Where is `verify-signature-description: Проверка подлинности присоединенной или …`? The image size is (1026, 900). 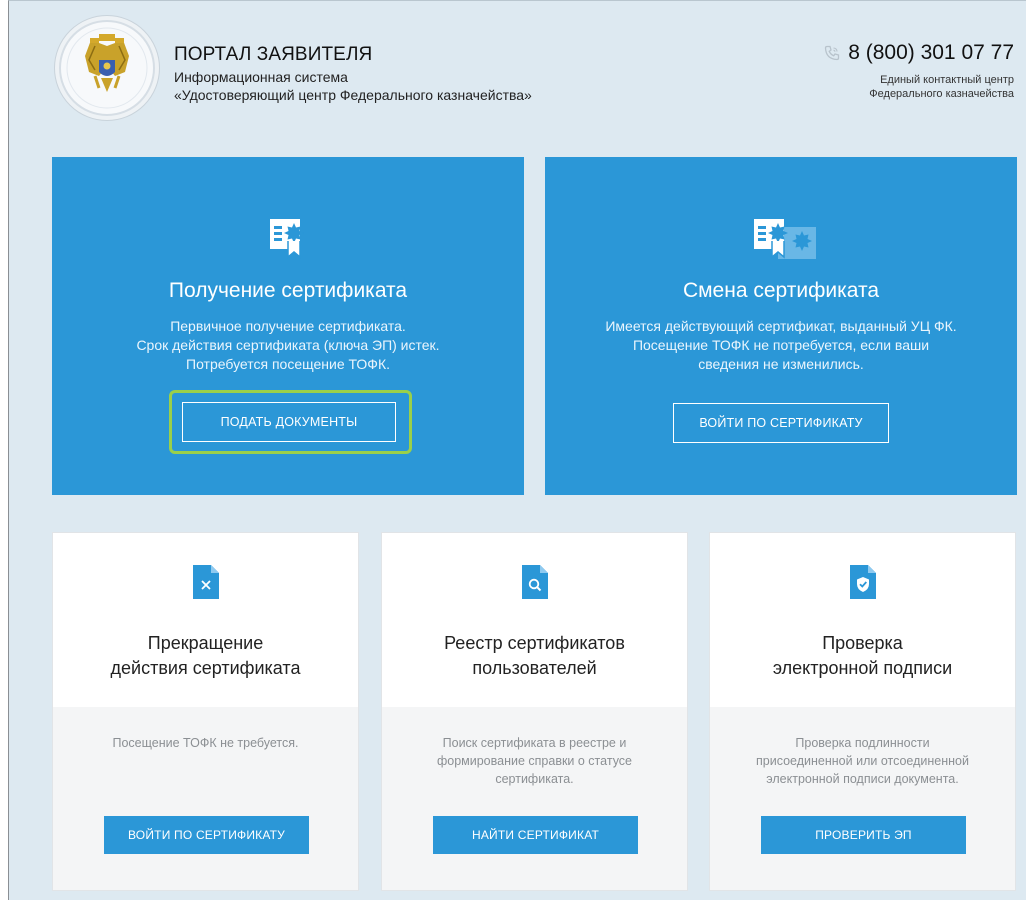 verify-signature-description: Проверка подлинности присоединенной или … is located at coordinates (862, 761).